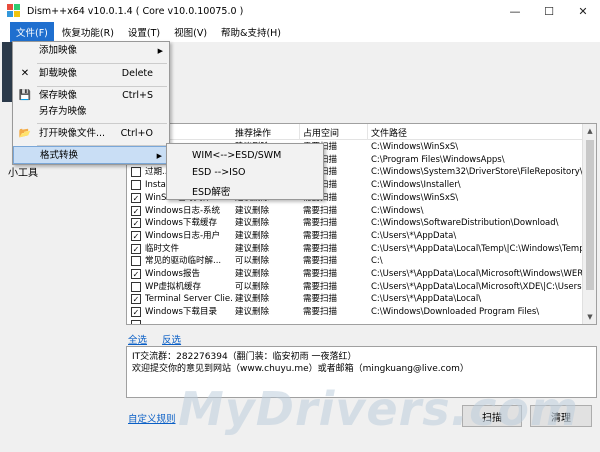 The image size is (600, 452). I want to click on info-line-1: IT交流群：282276394（翻门装：临安初雨 一夜落红）, so click(244, 357).